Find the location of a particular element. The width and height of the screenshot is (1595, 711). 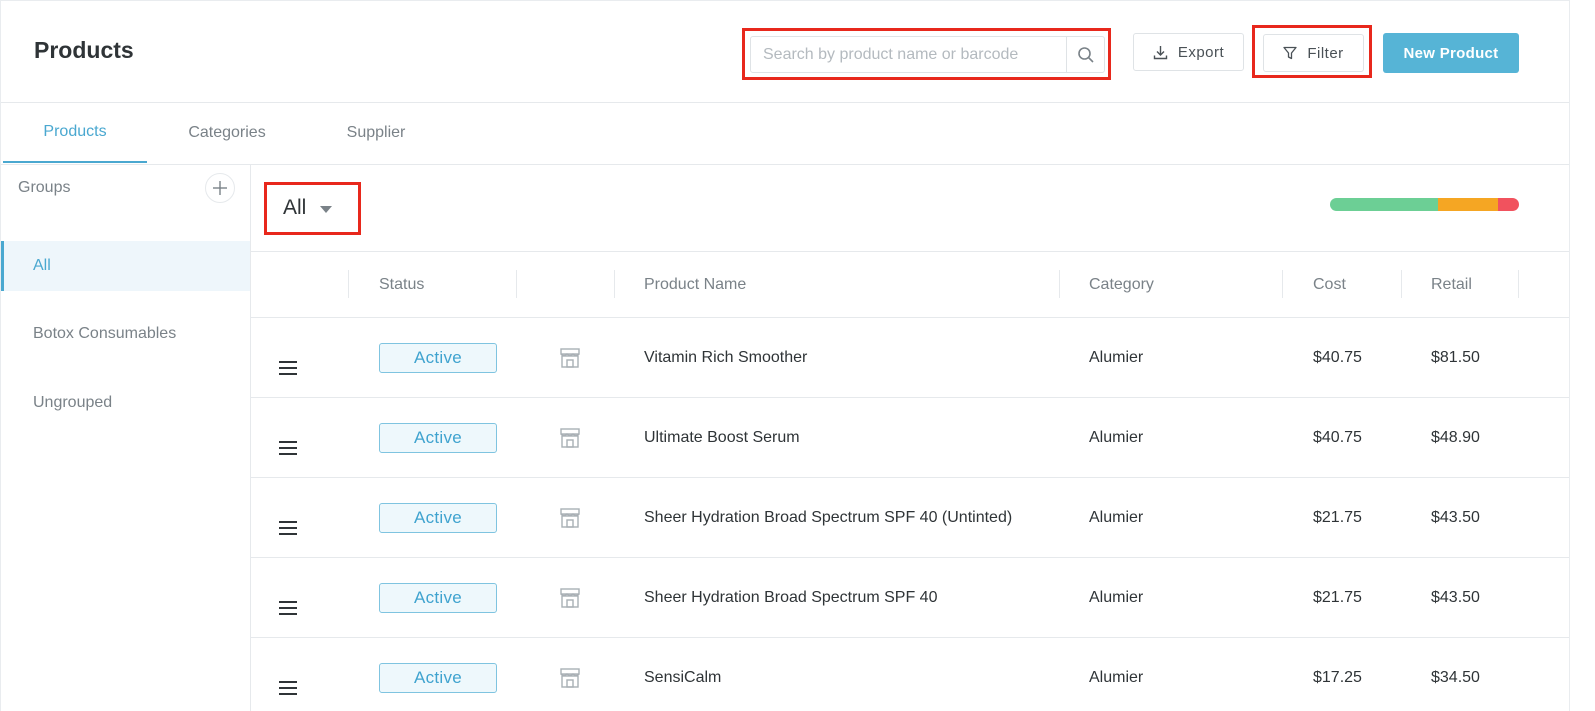

group-select: All is located at coordinates (311, 208).